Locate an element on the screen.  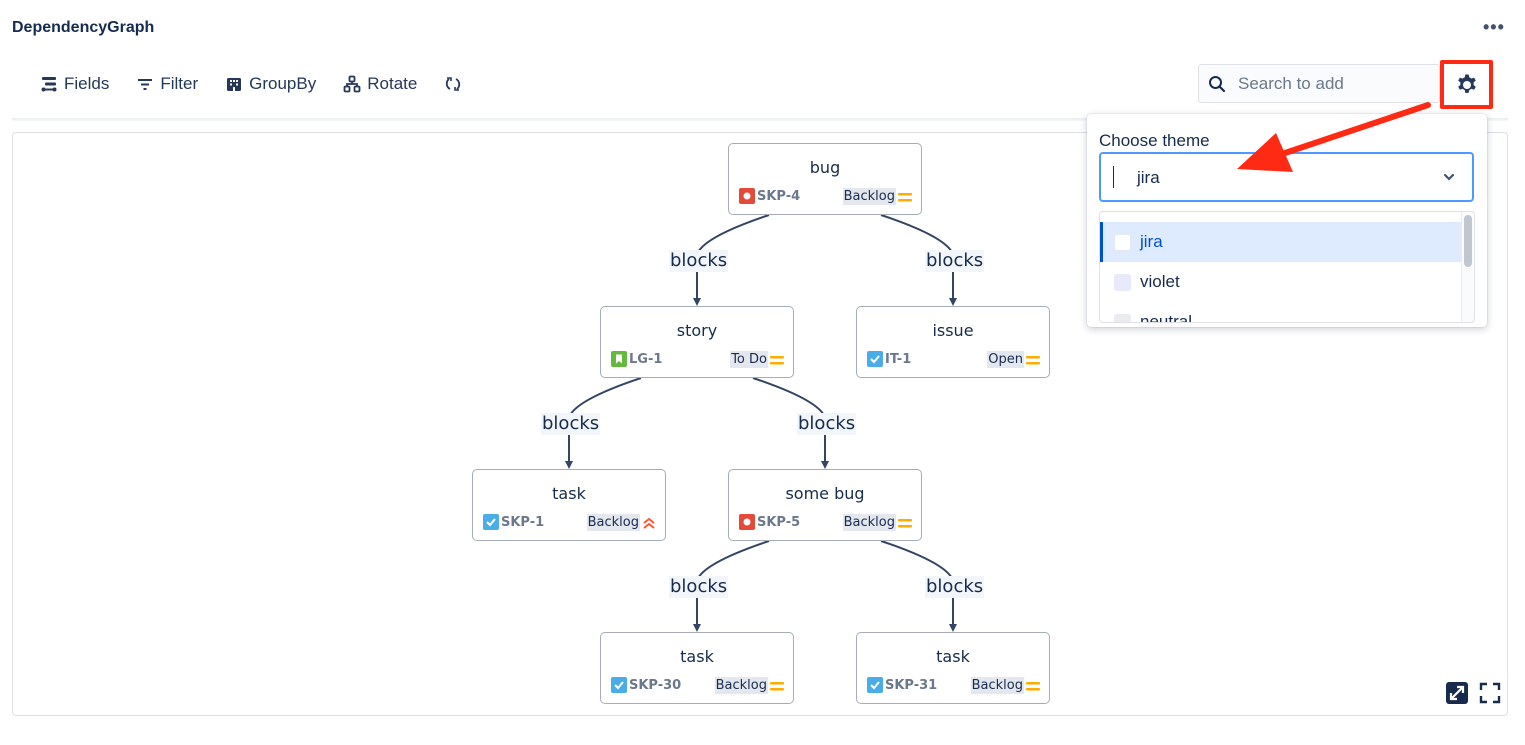
node-key: SKP-5 is located at coordinates (769, 522).